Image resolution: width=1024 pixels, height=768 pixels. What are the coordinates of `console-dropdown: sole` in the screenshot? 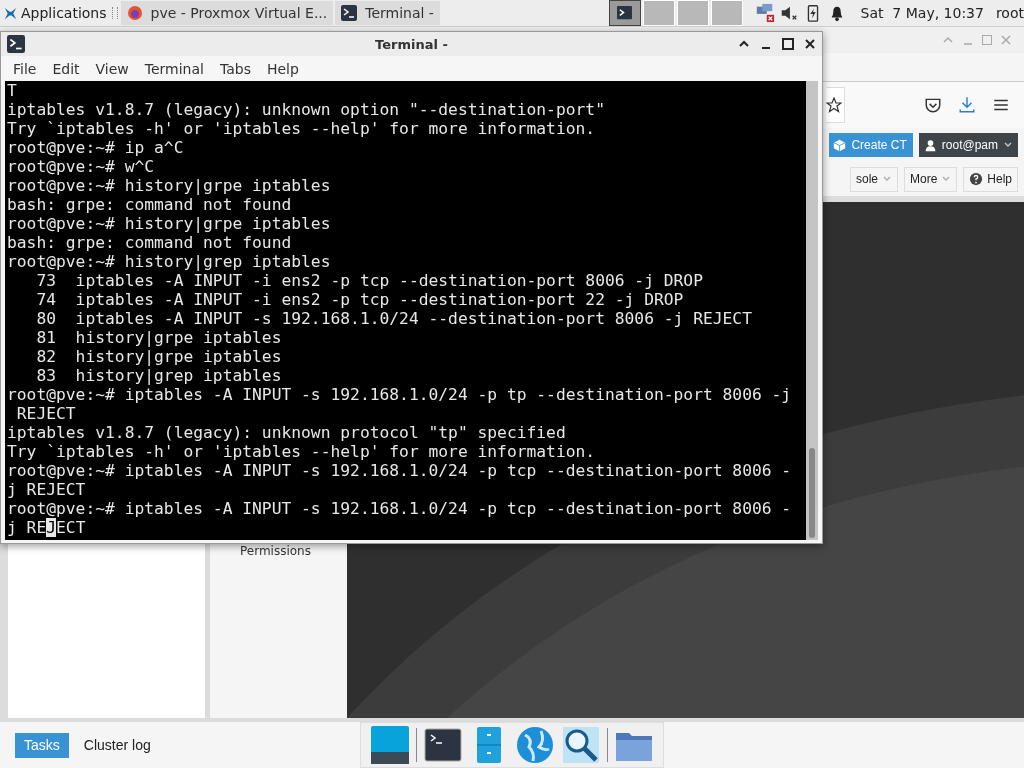 It's located at (873, 179).